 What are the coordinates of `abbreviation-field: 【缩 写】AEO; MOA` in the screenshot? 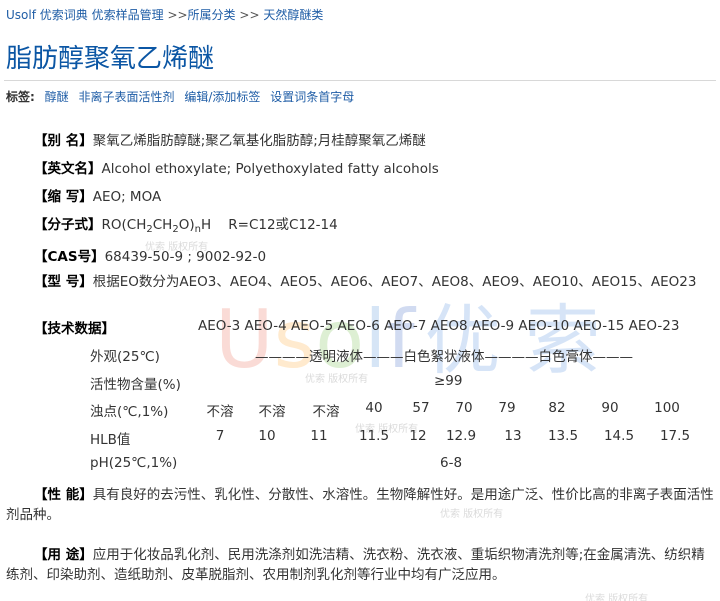 It's located at (97, 195).